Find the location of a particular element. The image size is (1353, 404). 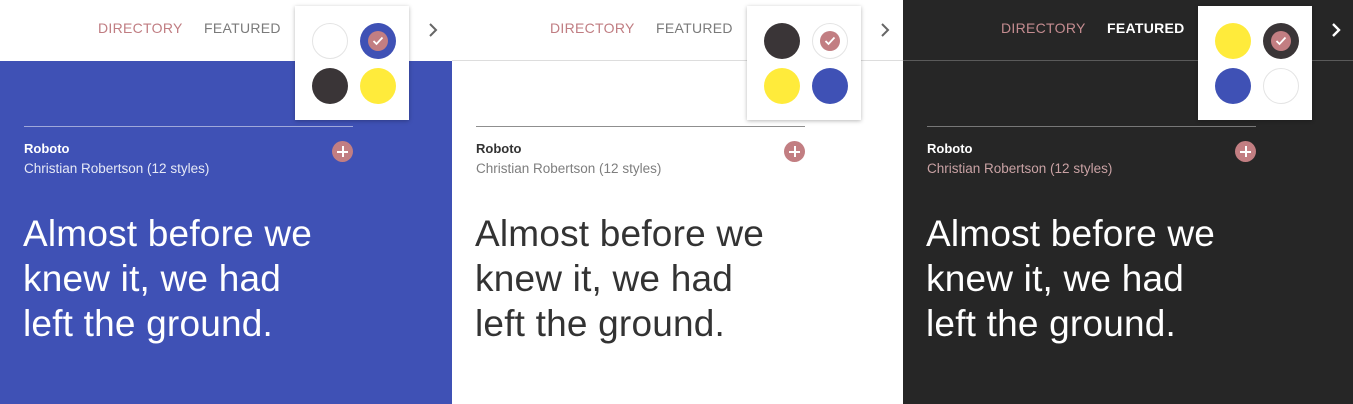

swatch-white-selected is located at coordinates (830, 41).